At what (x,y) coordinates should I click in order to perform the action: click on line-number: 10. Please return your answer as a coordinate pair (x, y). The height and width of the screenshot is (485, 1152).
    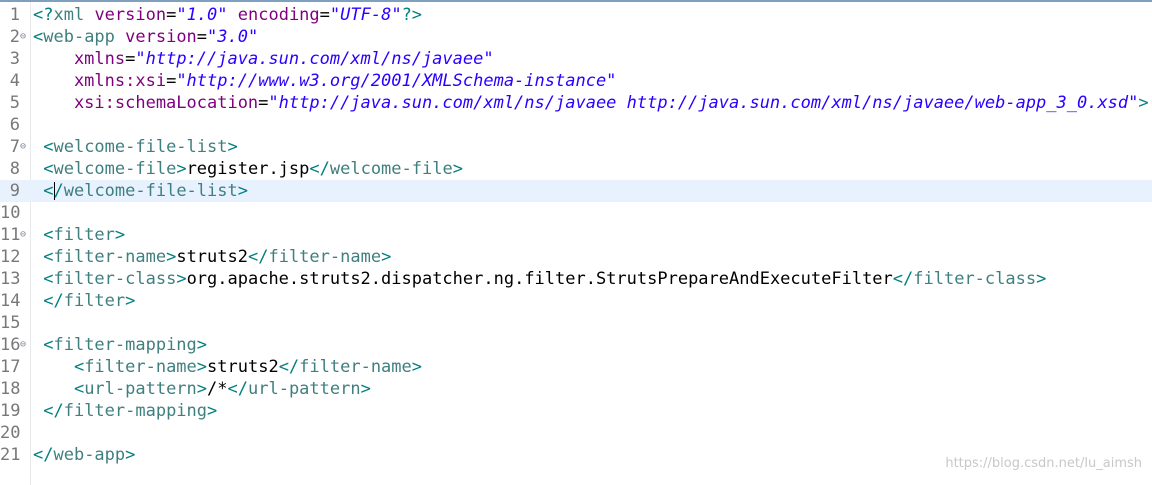
    Looking at the image, I should click on (10, 213).